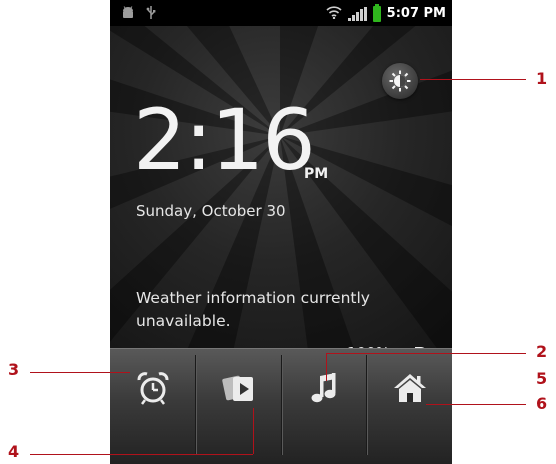 The height and width of the screenshot is (464, 556). Describe the element at coordinates (14, 369) in the screenshot. I see `callout-number-3: 3` at that location.